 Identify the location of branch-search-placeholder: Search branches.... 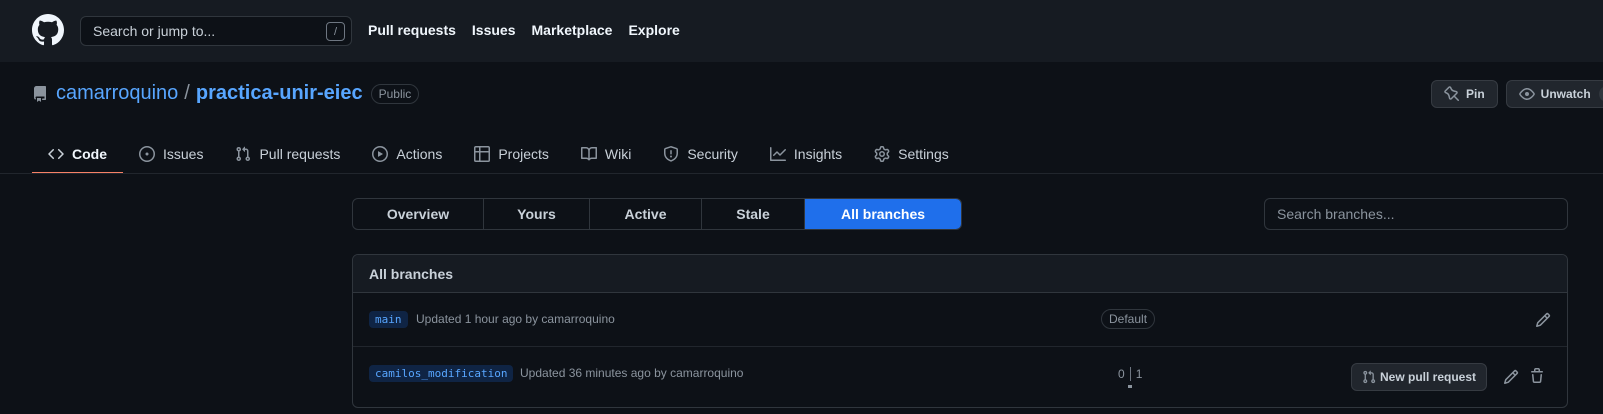
(1336, 214).